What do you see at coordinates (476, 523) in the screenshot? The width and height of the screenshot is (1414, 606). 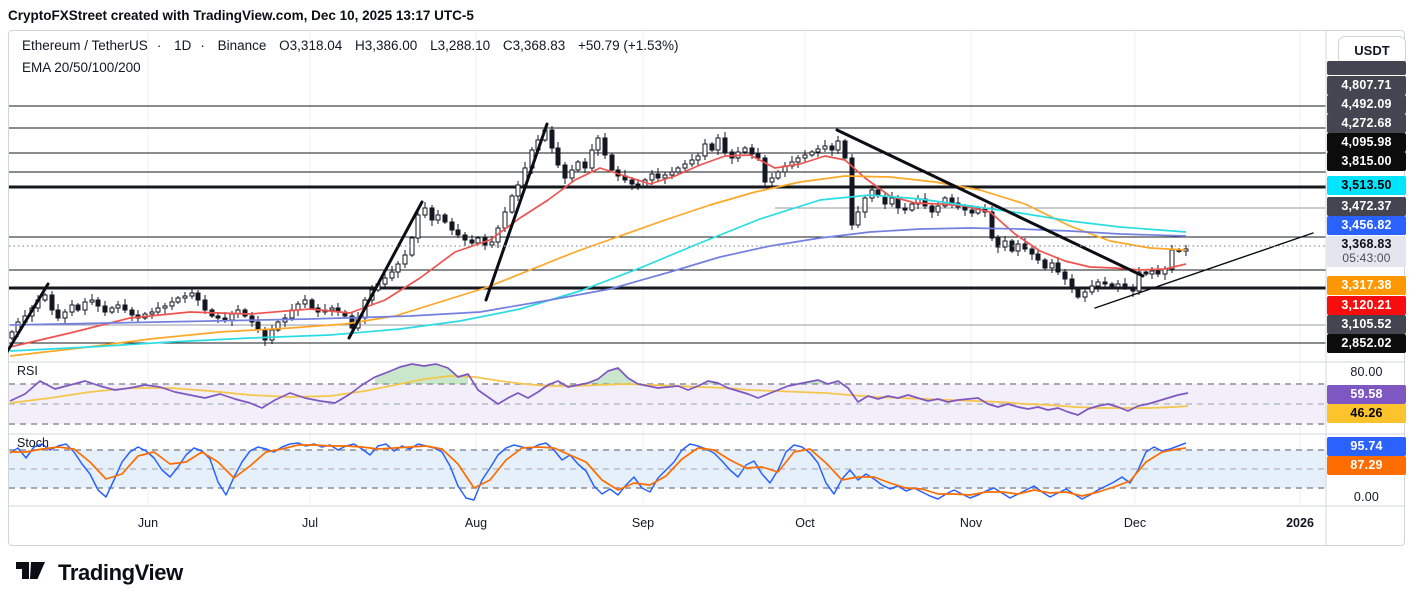 I see `time-label-aug: Aug` at bounding box center [476, 523].